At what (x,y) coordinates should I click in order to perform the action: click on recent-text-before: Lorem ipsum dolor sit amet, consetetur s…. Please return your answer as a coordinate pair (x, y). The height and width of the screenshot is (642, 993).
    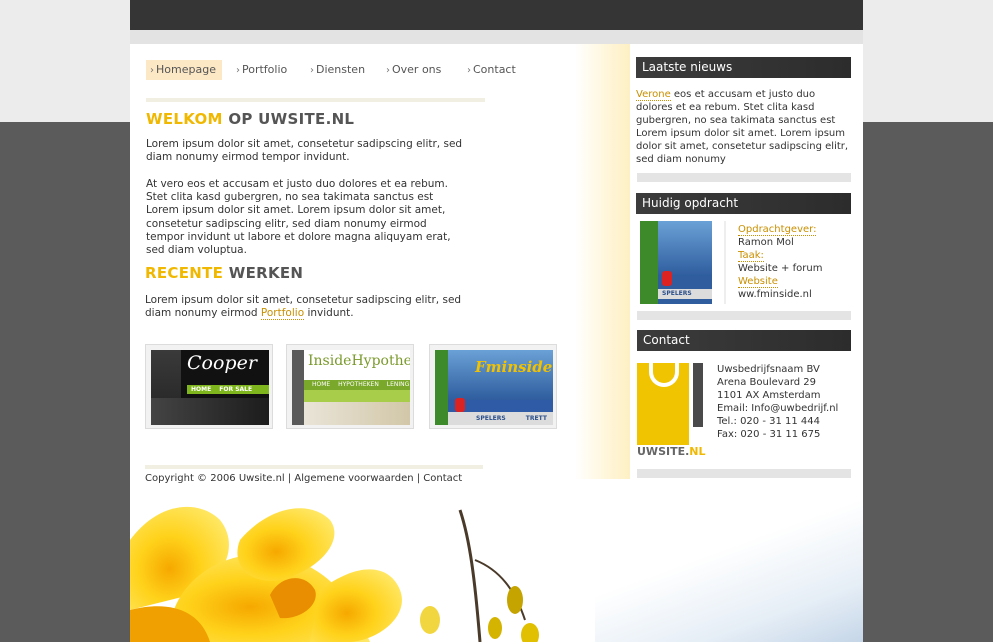
    Looking at the image, I should click on (303, 307).